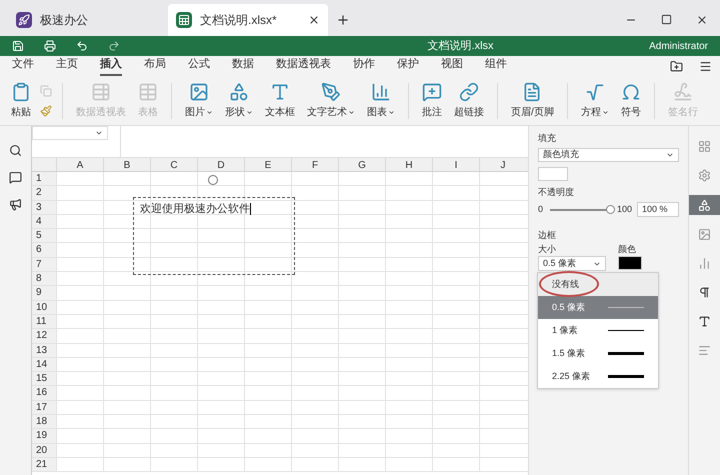  I want to click on row-header: 4, so click(44, 221).